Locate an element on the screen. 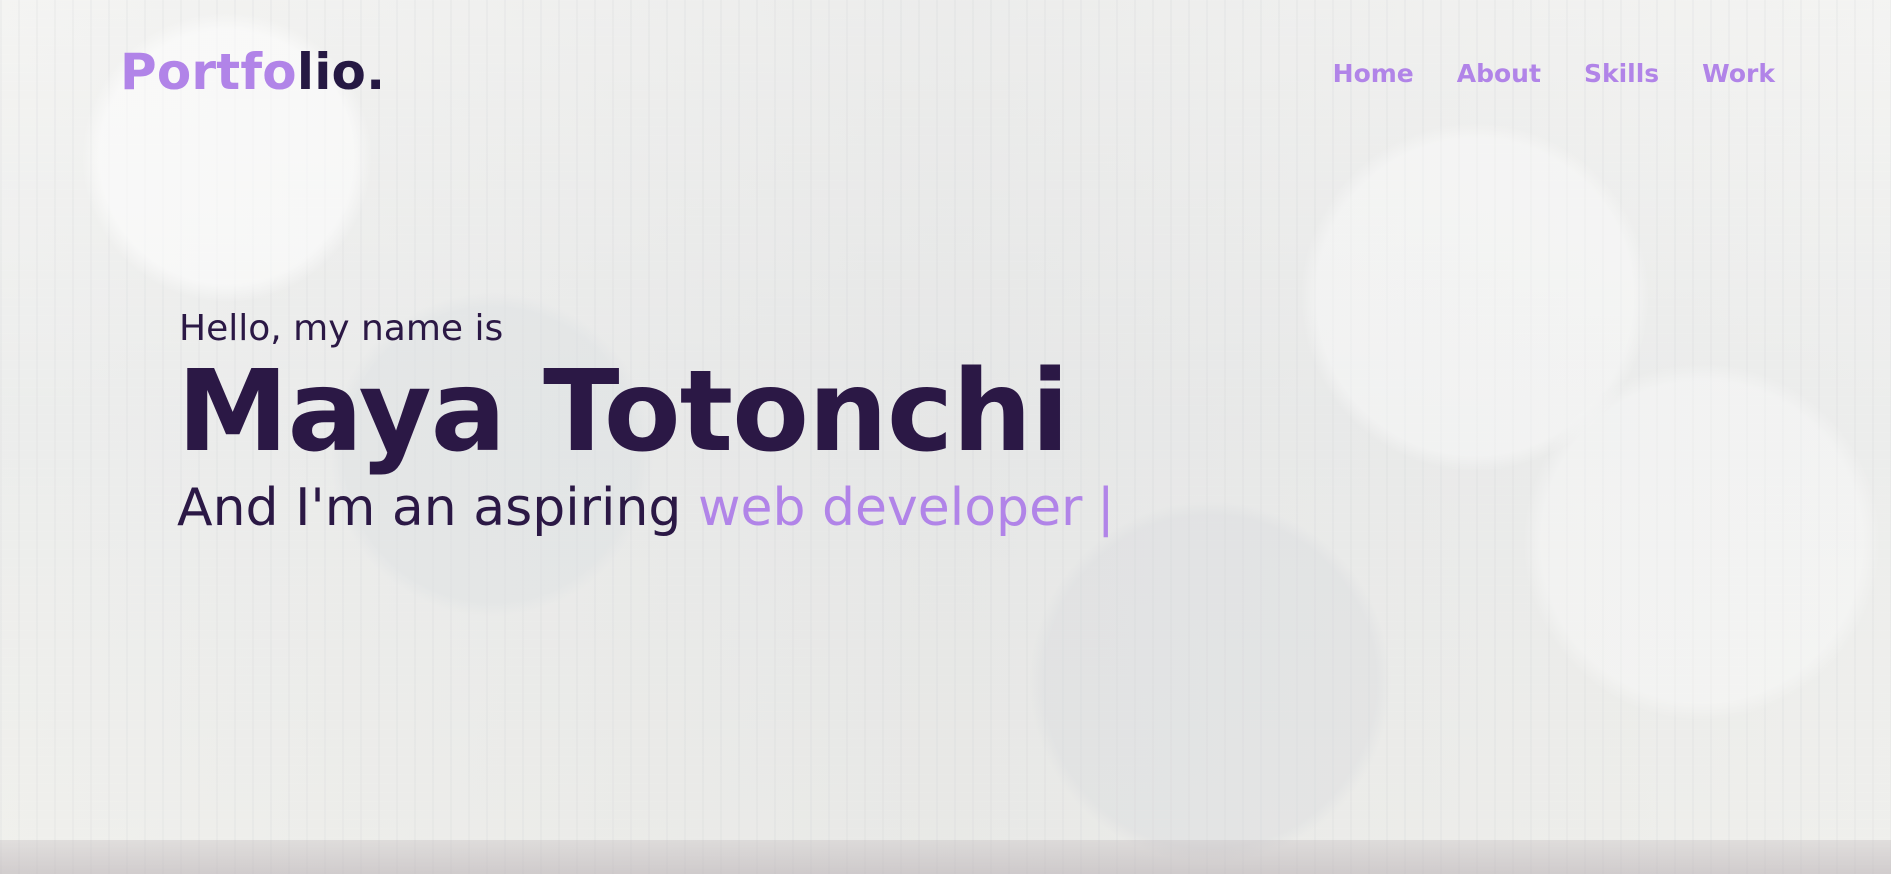 Image resolution: width=1891 pixels, height=874 pixels. logo: Portfo lio. is located at coordinates (252, 72).